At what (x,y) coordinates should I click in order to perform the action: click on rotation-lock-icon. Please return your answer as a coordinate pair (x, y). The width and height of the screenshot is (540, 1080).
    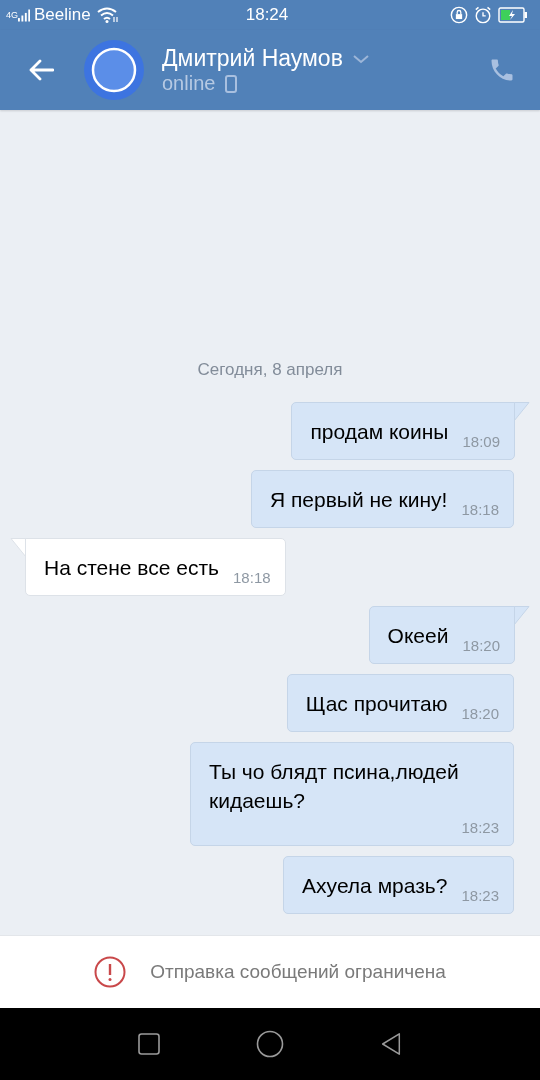
    Looking at the image, I should click on (459, 15).